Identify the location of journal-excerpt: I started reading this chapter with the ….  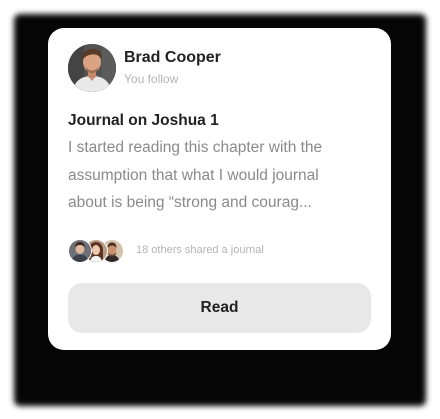
(223, 175).